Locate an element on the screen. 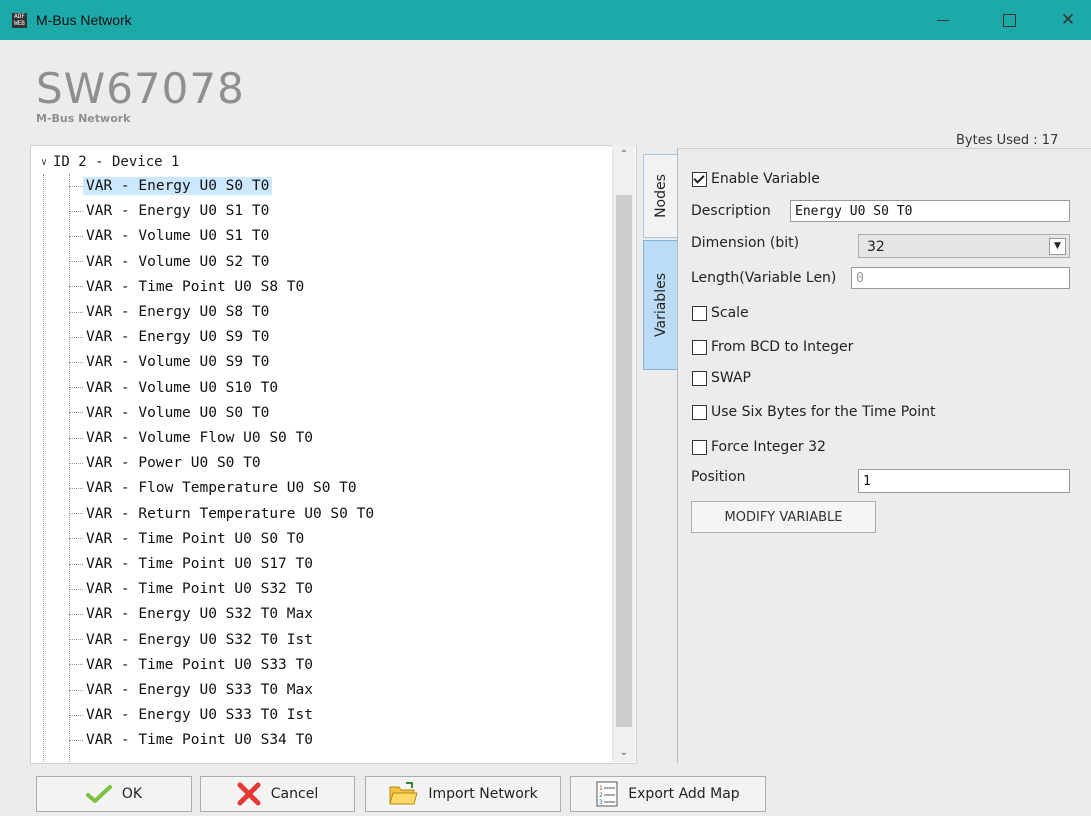 The width and height of the screenshot is (1091, 816). tree-item: VAR - Time Point U0 S0 T0 is located at coordinates (188, 539).